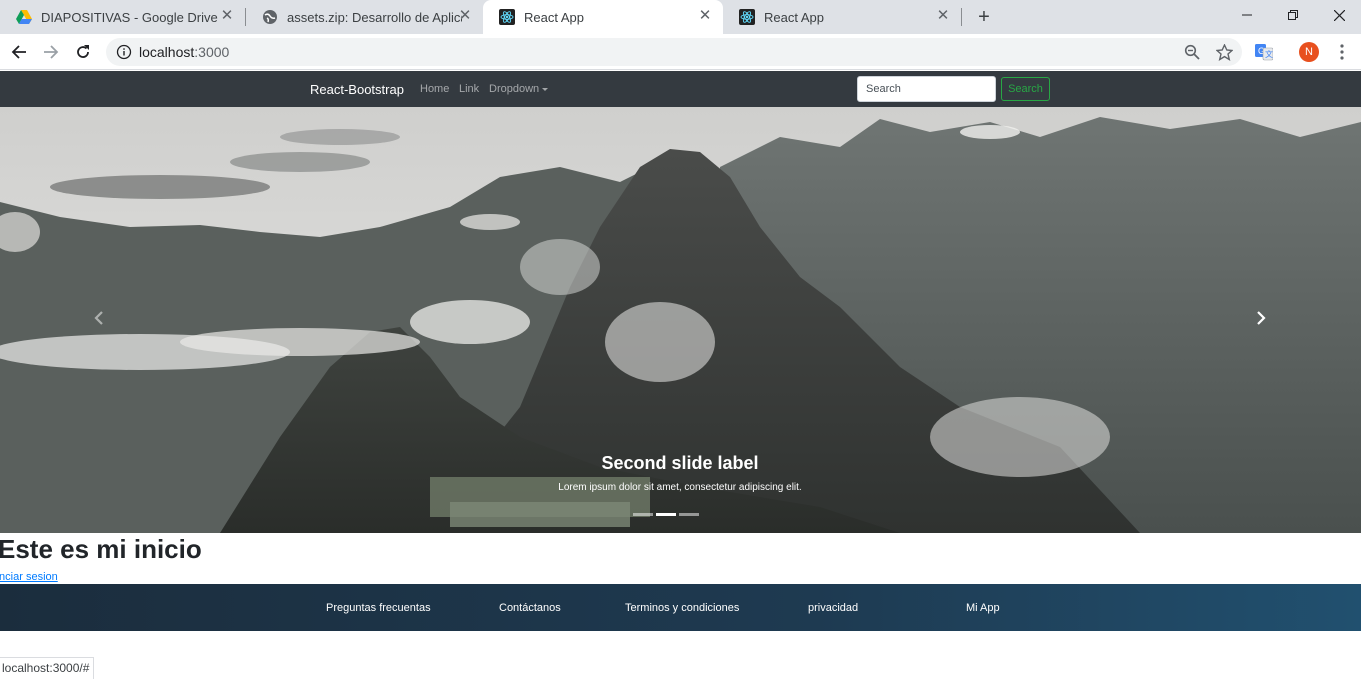  What do you see at coordinates (984, 17) in the screenshot?
I see `new-tab-icon: +` at bounding box center [984, 17].